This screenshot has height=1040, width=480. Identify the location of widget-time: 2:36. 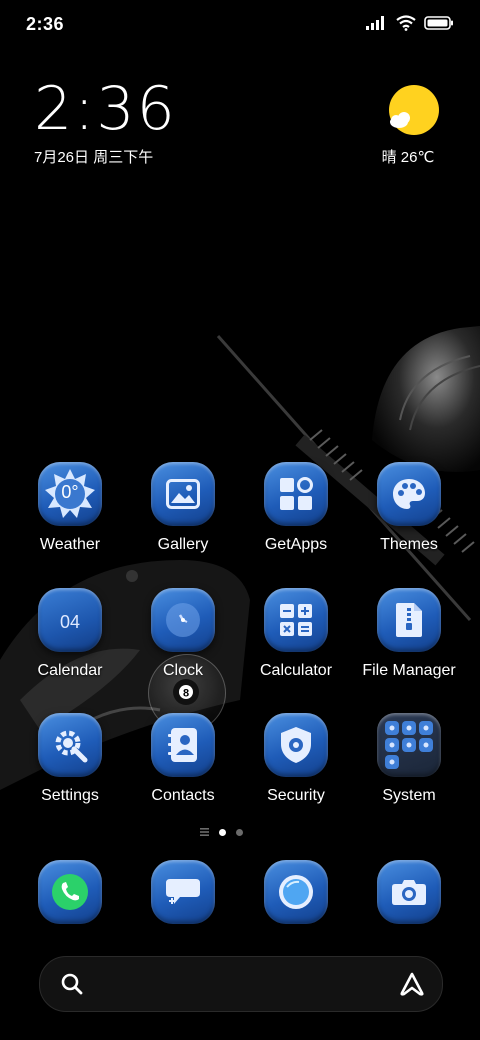
(105, 109).